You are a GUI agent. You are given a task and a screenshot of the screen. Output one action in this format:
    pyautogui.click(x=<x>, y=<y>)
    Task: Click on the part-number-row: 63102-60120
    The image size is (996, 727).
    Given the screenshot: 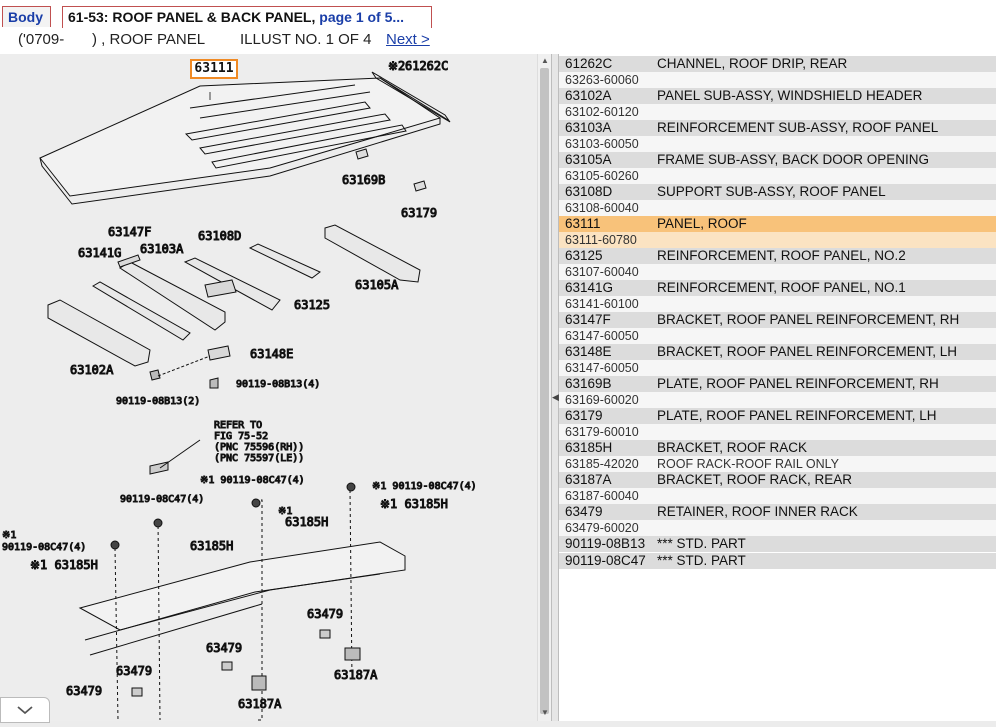 What is the action you would take?
    pyautogui.click(x=777, y=112)
    